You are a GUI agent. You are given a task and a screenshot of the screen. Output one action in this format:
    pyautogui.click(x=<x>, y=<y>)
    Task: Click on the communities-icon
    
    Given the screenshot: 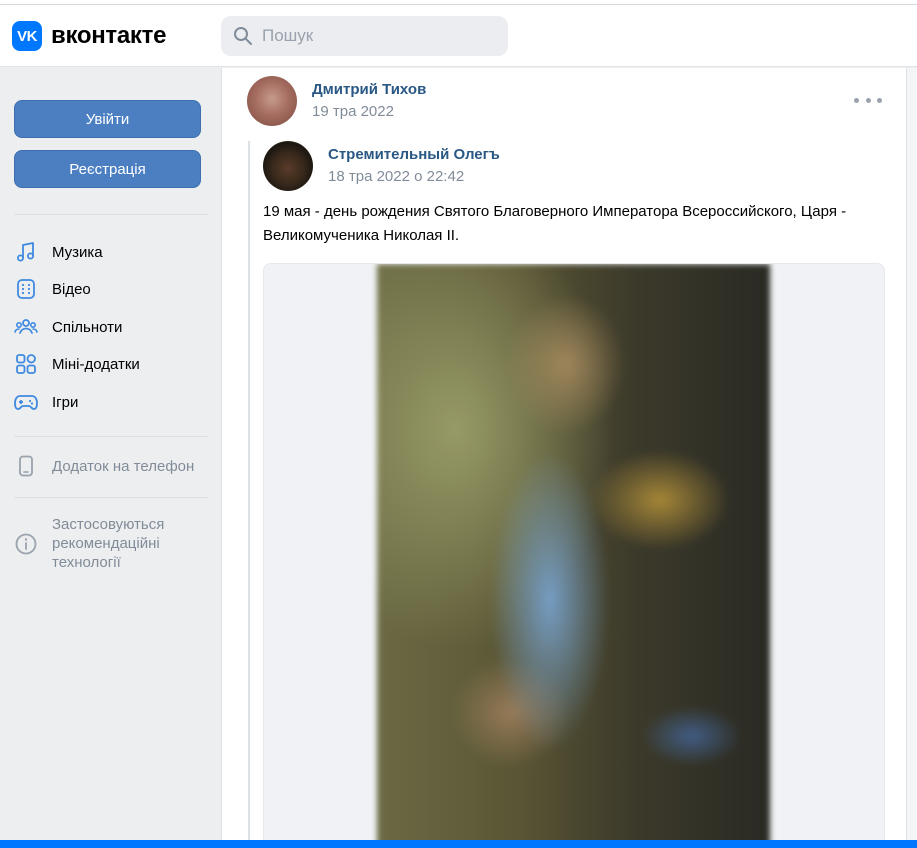 What is the action you would take?
    pyautogui.click(x=26, y=327)
    